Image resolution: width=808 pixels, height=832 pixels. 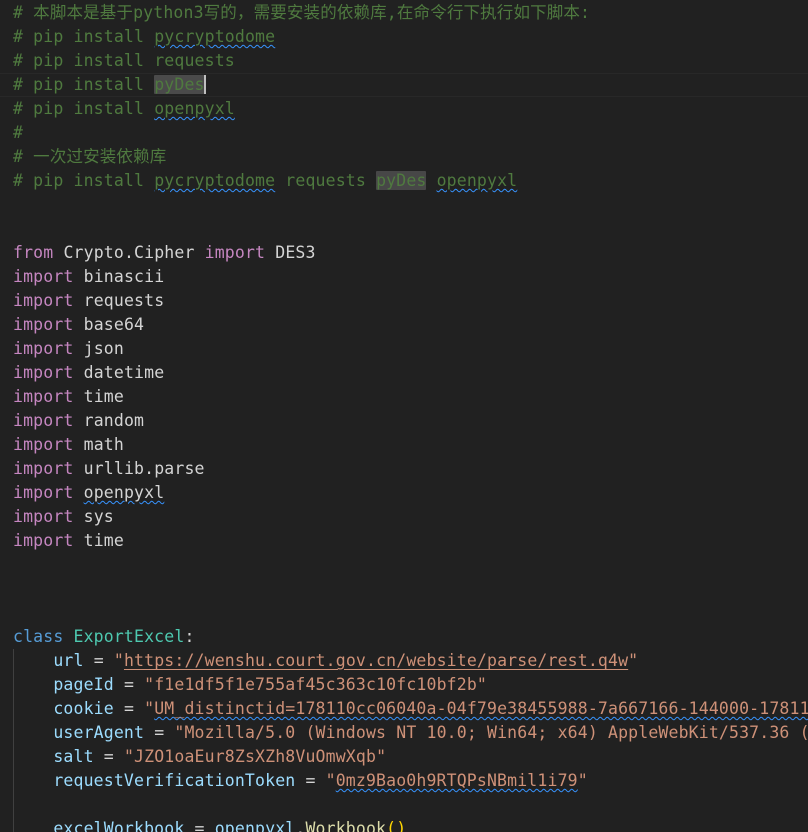 I want to click on field-pageid-name: pageId, so click(x=83, y=684).